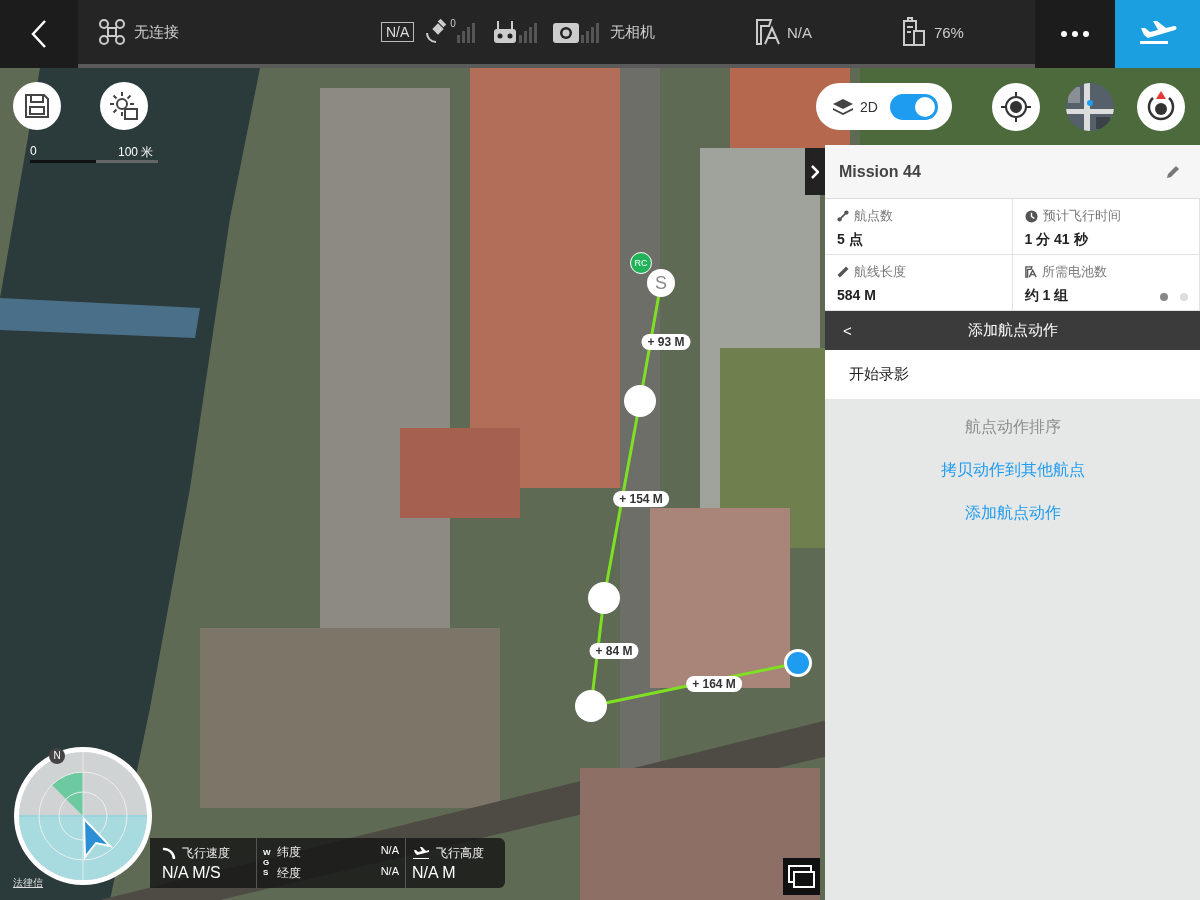 This screenshot has width=1200, height=900. What do you see at coordinates (112, 32) in the screenshot?
I see `drone-icon` at bounding box center [112, 32].